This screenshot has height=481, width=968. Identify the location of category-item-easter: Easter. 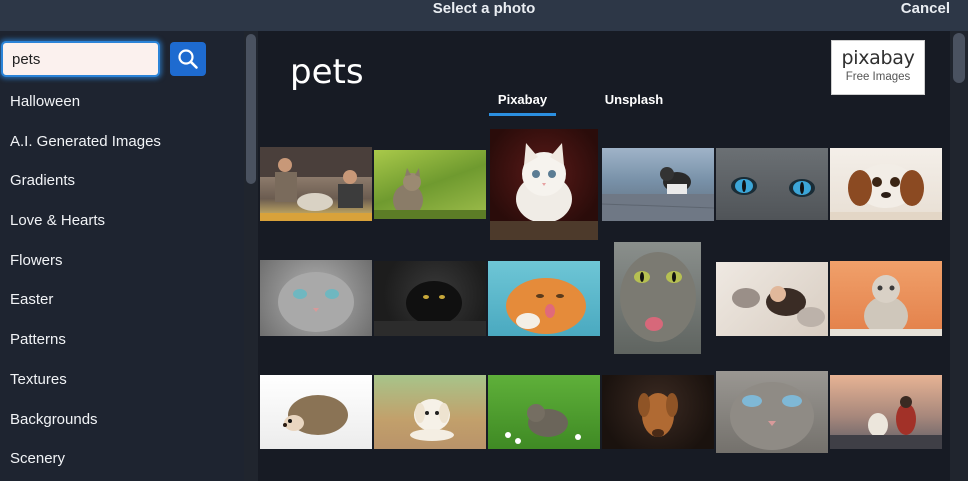
(122, 300).